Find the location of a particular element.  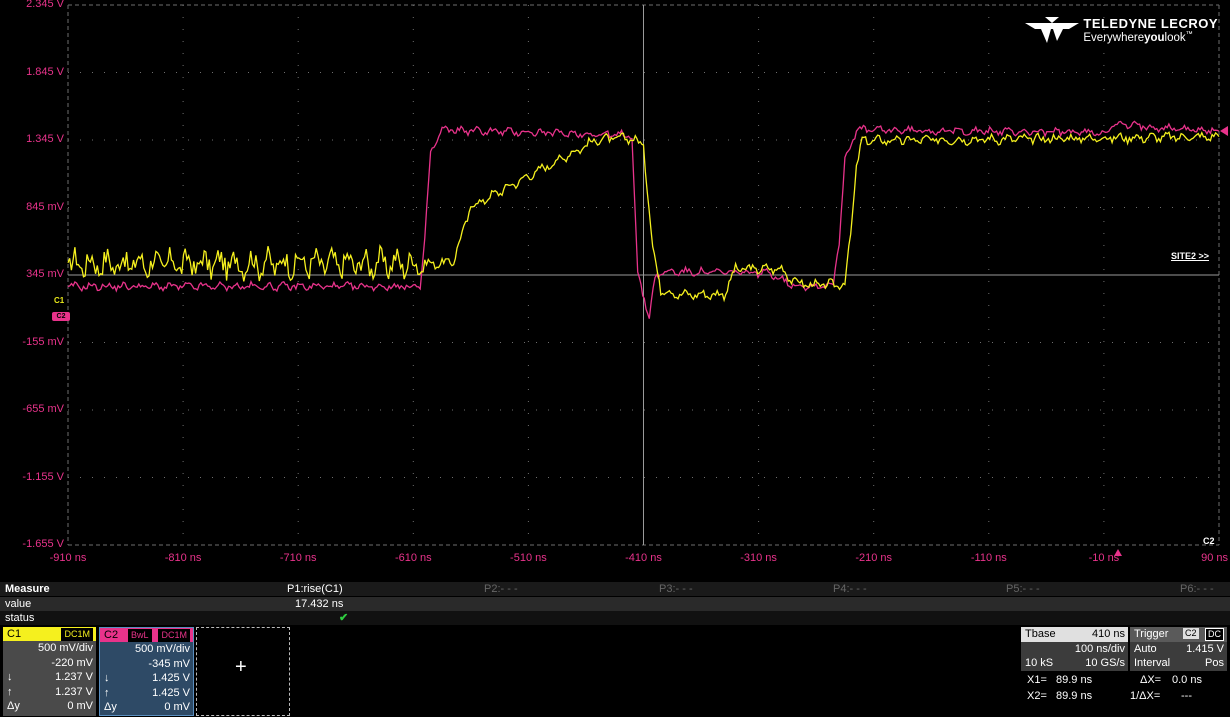

trigger-mode: Auto is located at coordinates (1145, 648).